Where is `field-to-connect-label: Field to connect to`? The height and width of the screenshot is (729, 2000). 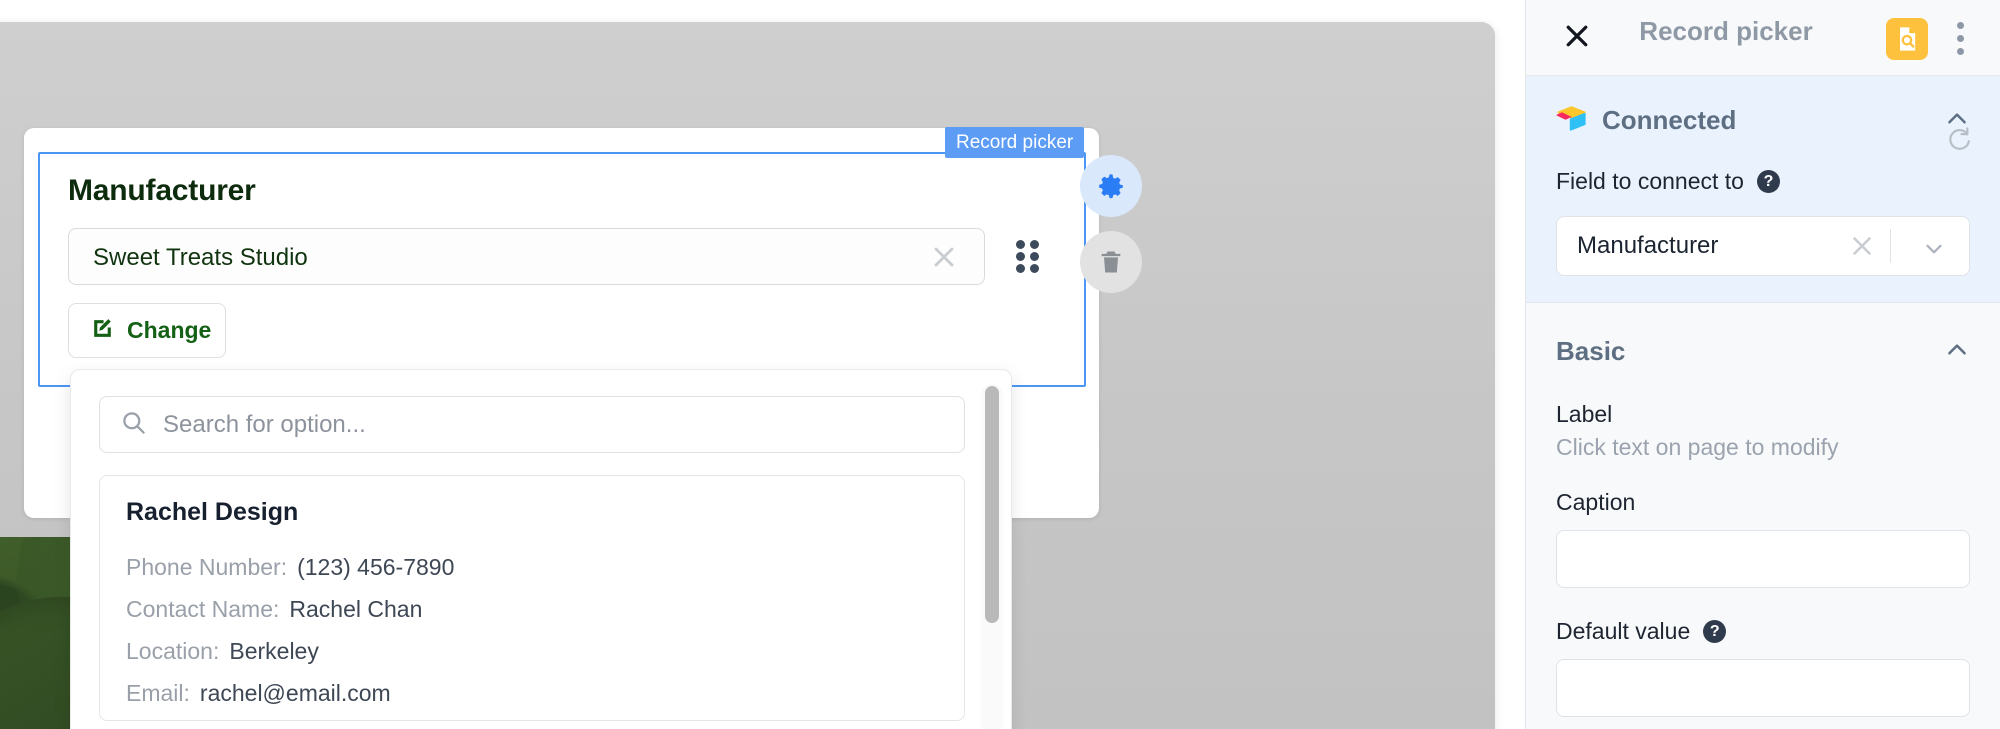
field-to-connect-label: Field to connect to is located at coordinates (1650, 180).